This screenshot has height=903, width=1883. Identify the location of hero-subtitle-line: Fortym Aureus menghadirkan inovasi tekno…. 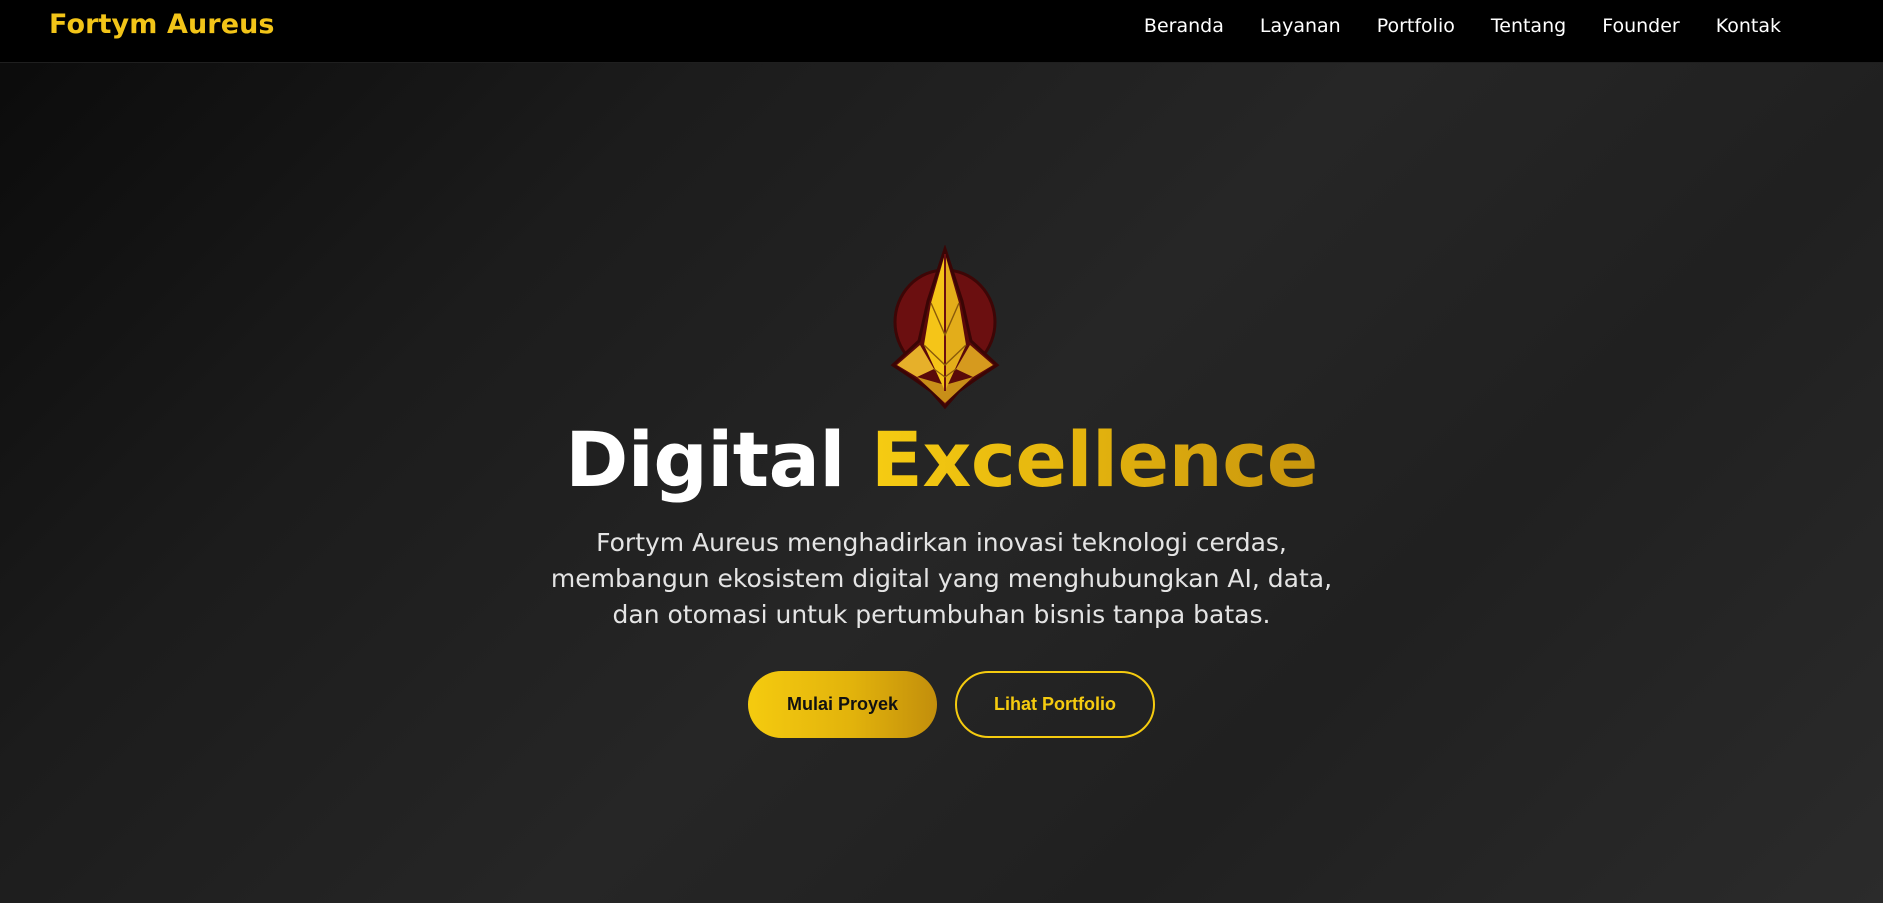
(941, 542).